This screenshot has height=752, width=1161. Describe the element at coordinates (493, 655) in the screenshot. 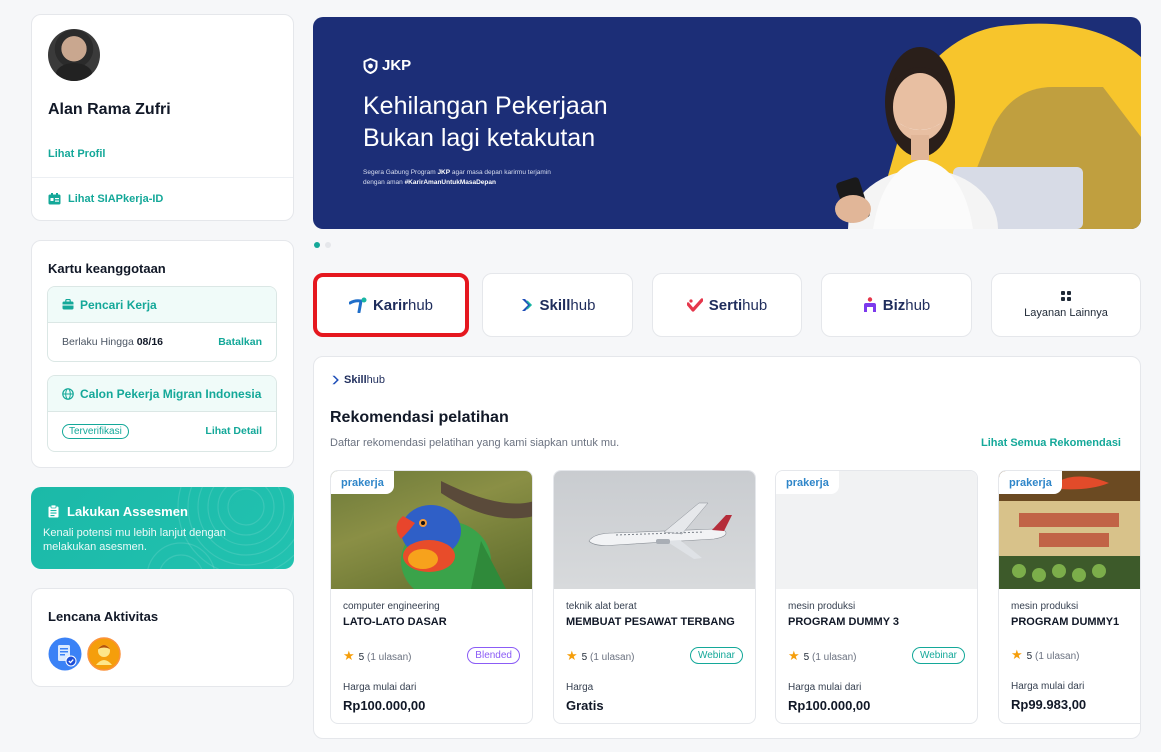

I see `mode-badge: Blended` at that location.